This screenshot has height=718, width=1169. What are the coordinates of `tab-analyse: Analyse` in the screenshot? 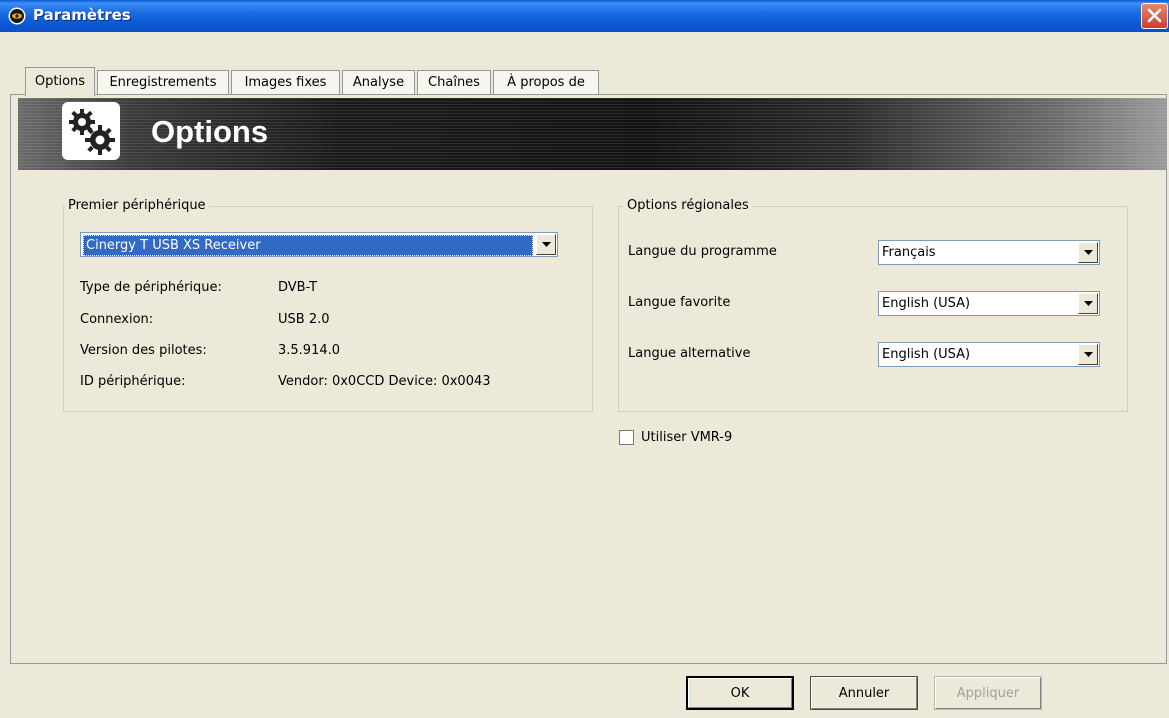 It's located at (378, 82).